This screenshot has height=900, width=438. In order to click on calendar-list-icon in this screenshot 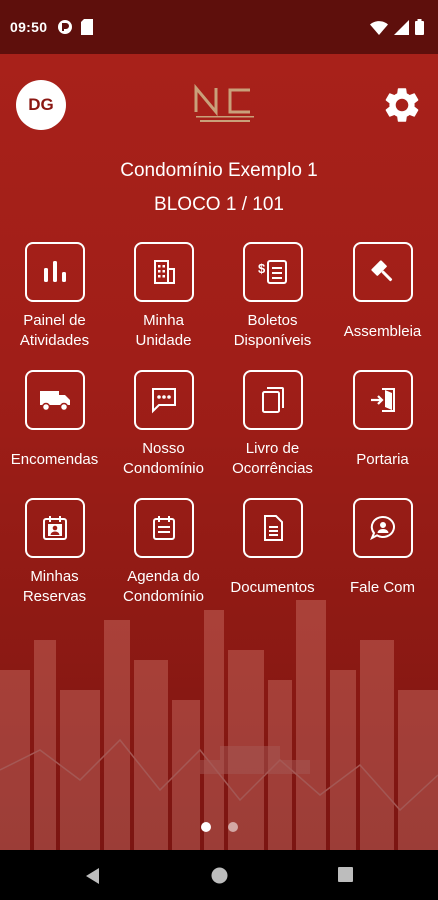, I will do `click(163, 528)`.